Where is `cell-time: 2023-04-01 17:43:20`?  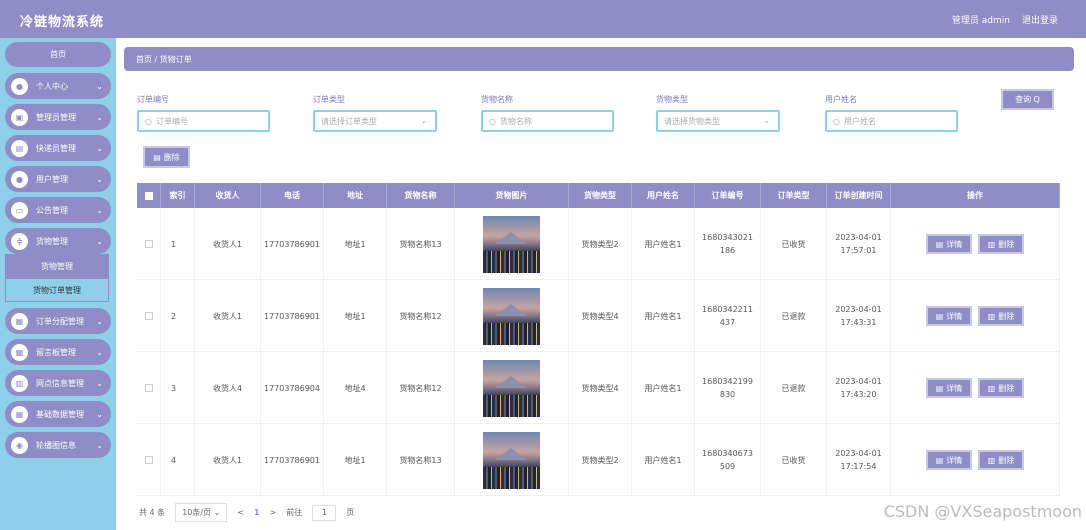
cell-time: 2023-04-01 17:43:20 is located at coordinates (859, 388).